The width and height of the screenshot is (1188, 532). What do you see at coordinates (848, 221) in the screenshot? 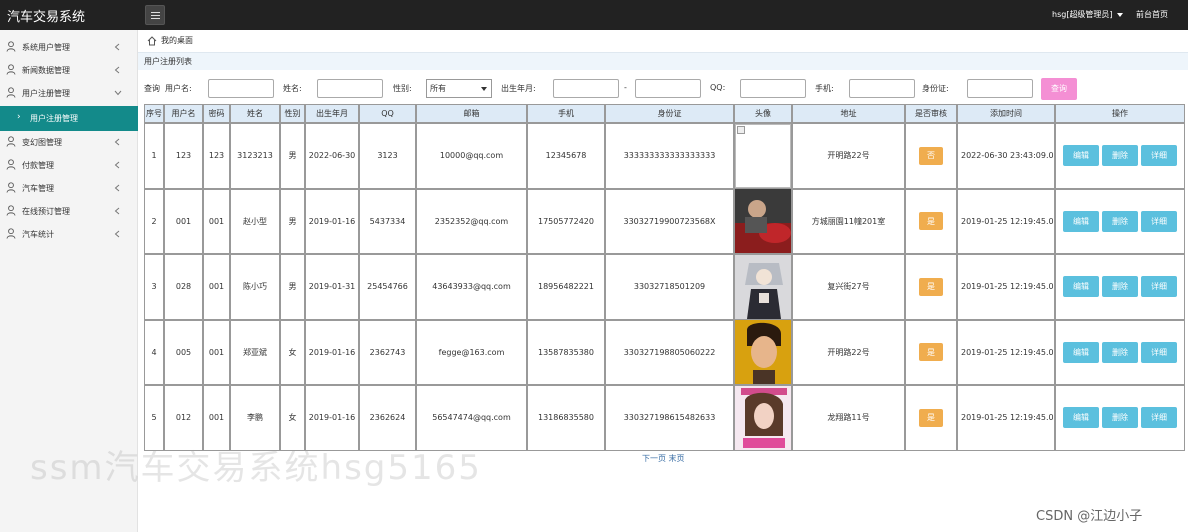
I see `table-cell: 方城丽園11幢201室` at bounding box center [848, 221].